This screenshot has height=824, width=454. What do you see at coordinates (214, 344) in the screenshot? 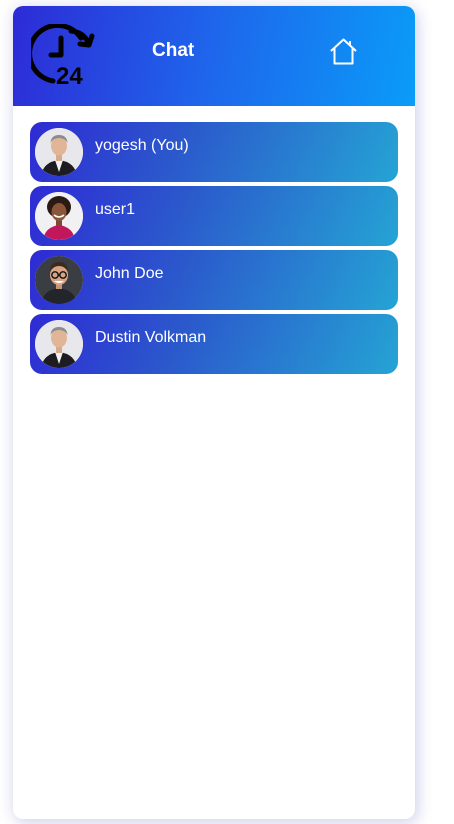
I see `contact-item: Dustin Volkman` at bounding box center [214, 344].